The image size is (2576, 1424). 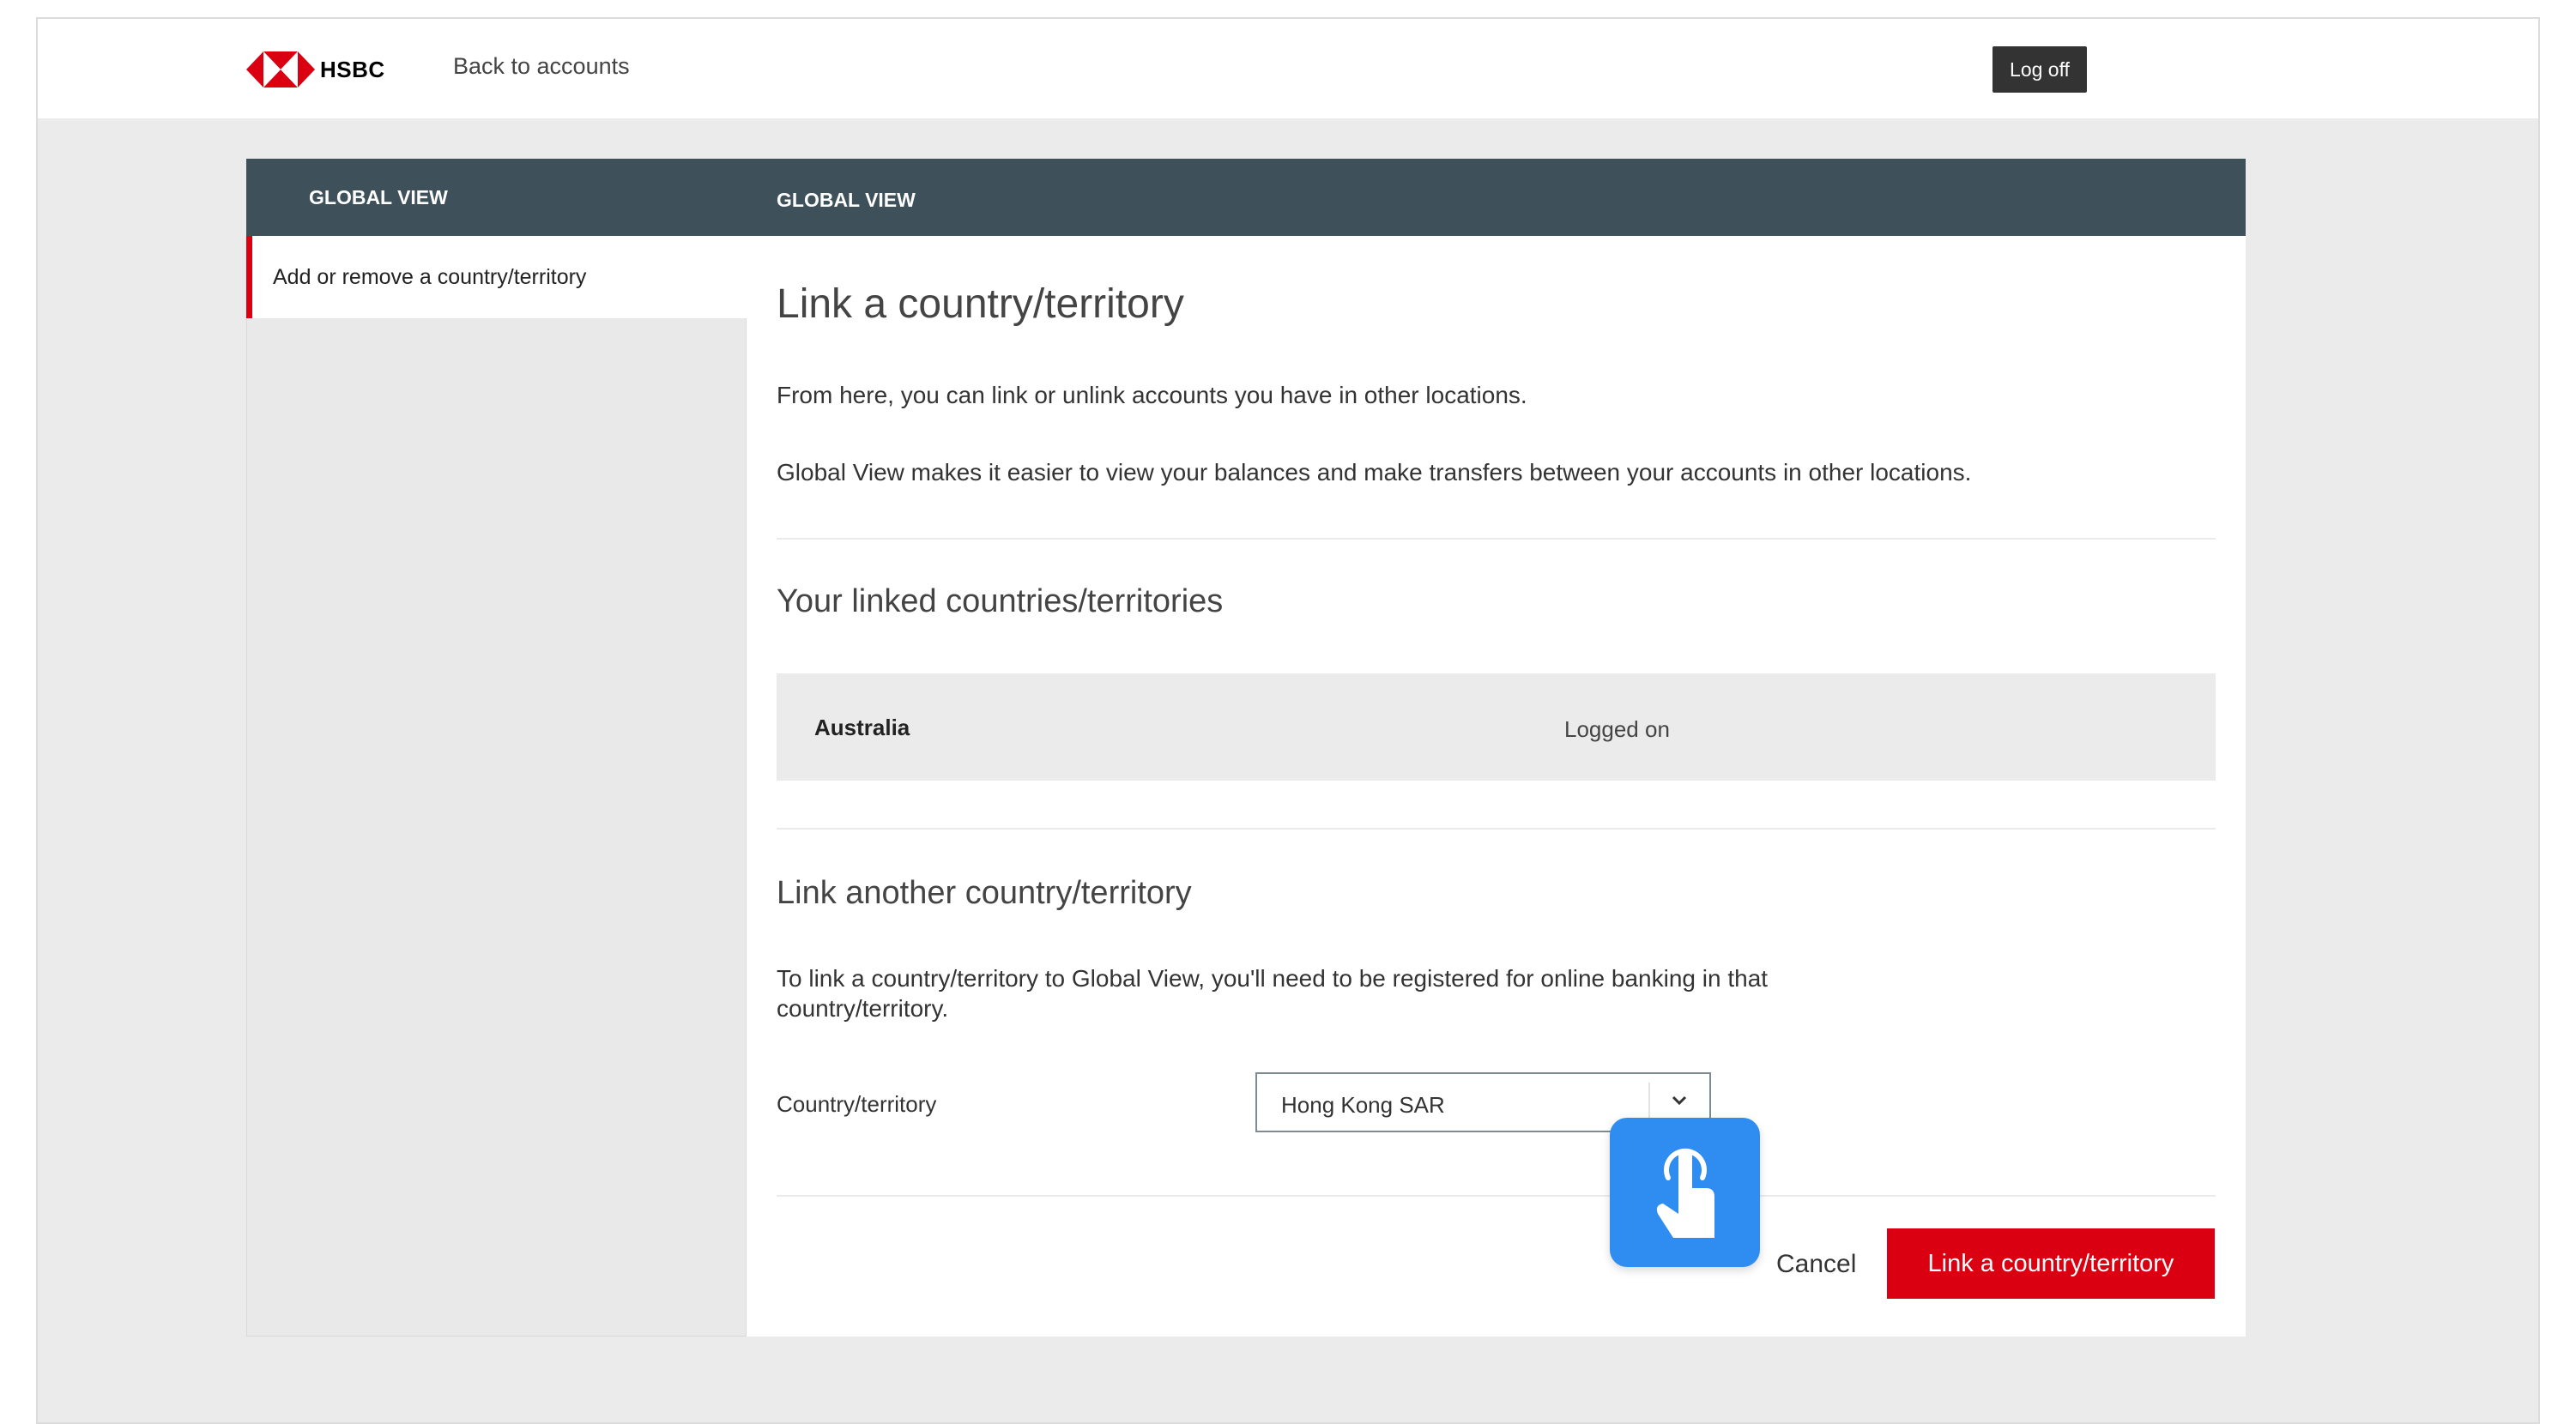 I want to click on chevron-down-icon, so click(x=1679, y=1100).